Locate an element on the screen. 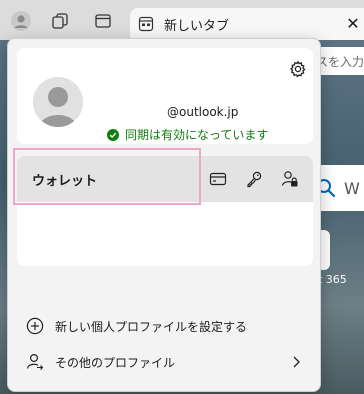  gear-icon is located at coordinates (298, 69).